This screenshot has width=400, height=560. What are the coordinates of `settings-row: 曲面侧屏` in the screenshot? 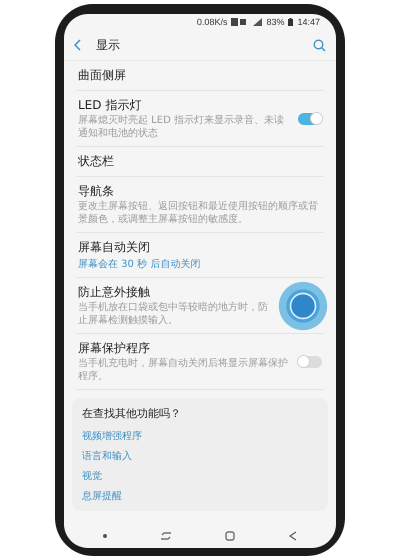 It's located at (200, 76).